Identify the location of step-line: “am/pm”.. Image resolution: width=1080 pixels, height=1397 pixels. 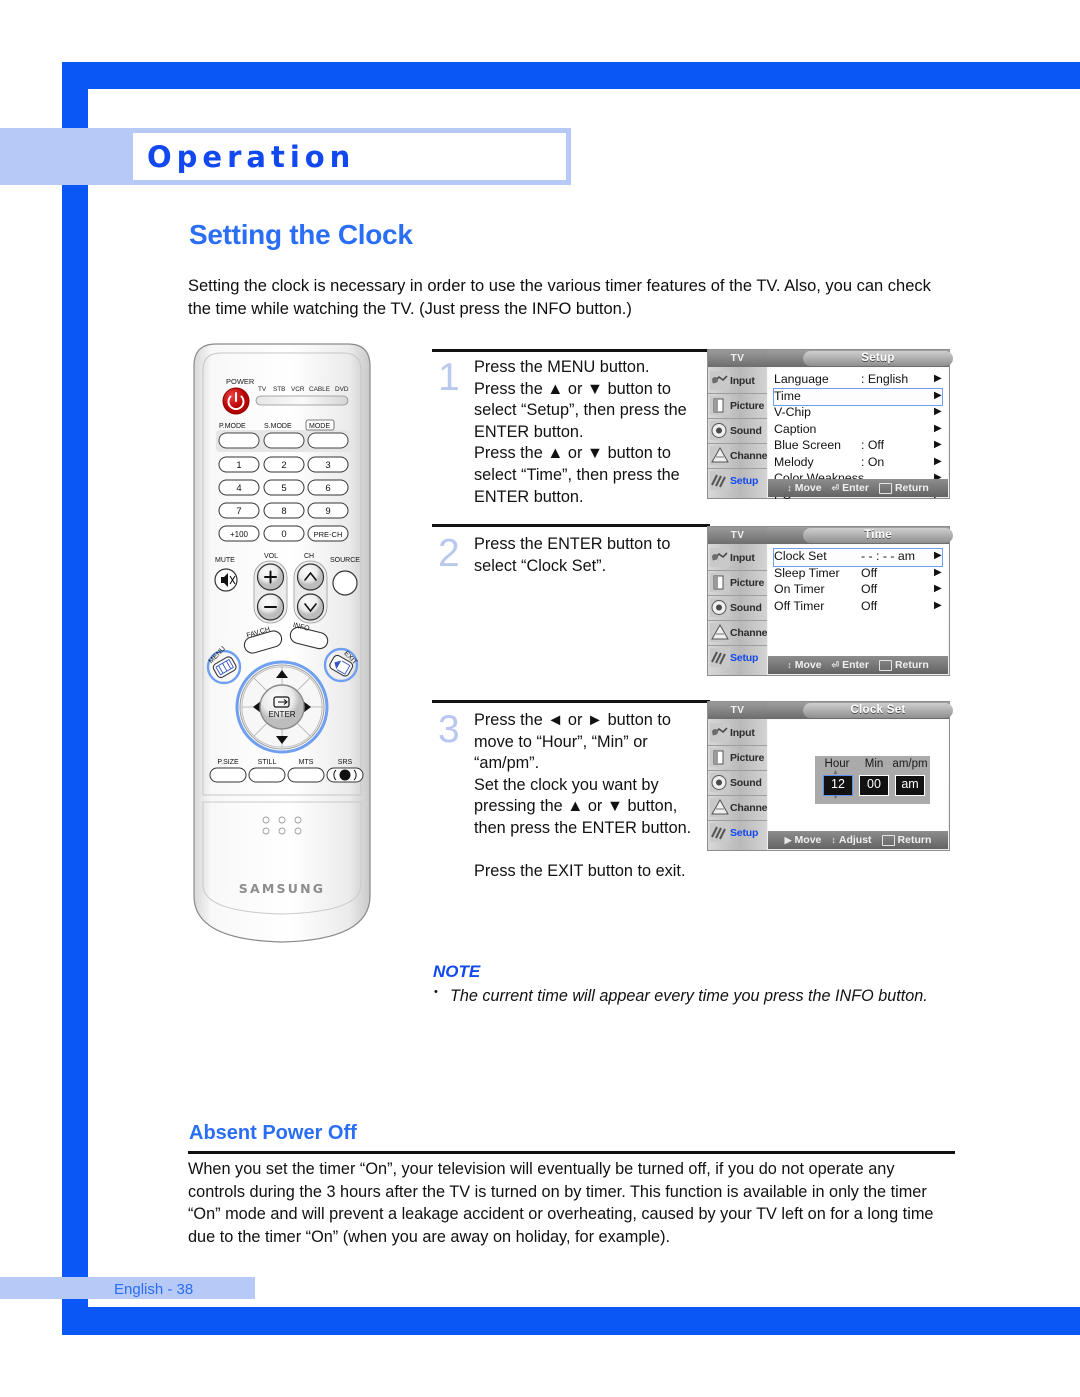
(507, 763).